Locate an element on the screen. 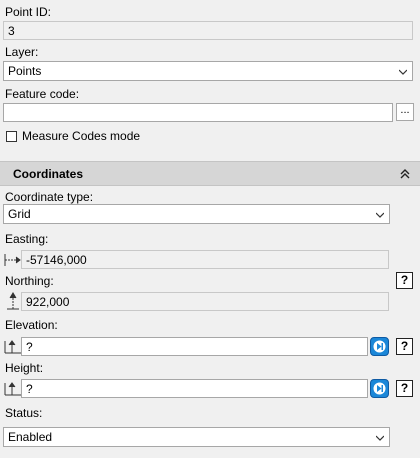 This screenshot has width=420, height=458. northing-field: 922,000 is located at coordinates (205, 301).